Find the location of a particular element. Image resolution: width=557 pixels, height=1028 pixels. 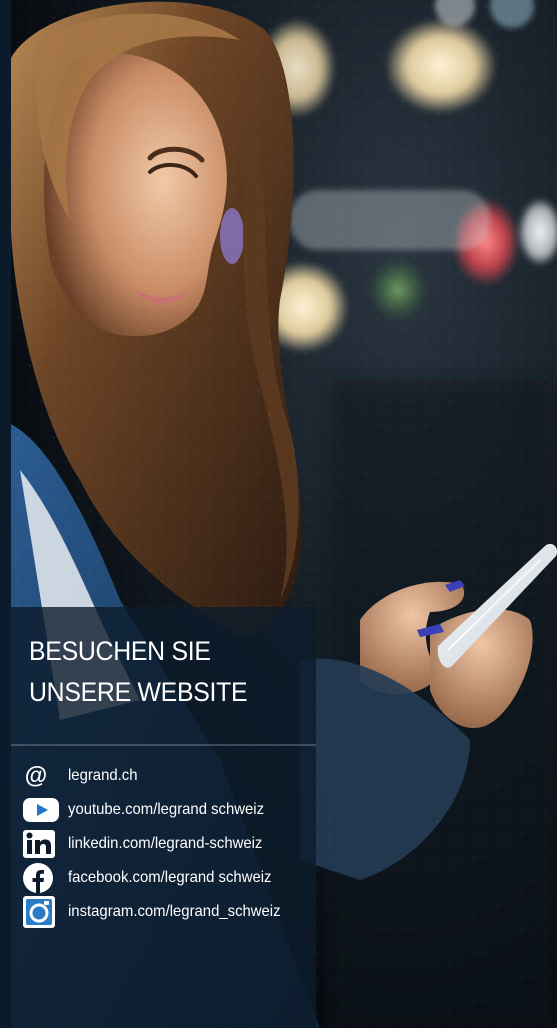

link-facebook: facebook.com/legrand schweiz is located at coordinates (160, 878).